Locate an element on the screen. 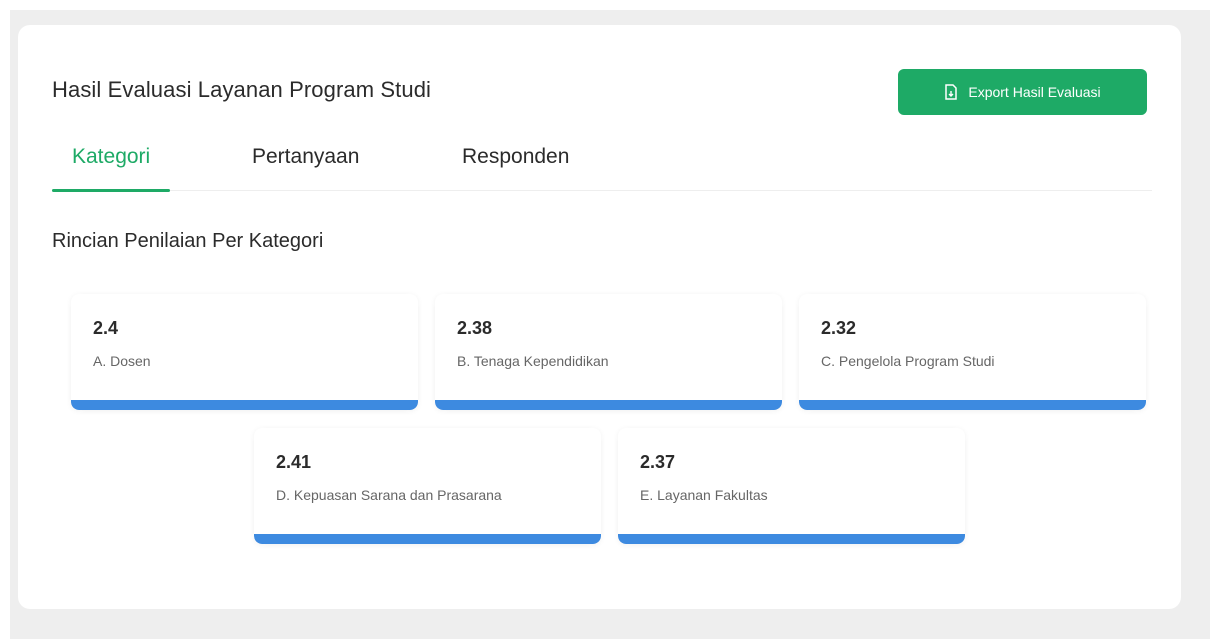 This screenshot has height=639, width=1210. file-export-icon is located at coordinates (951, 92).